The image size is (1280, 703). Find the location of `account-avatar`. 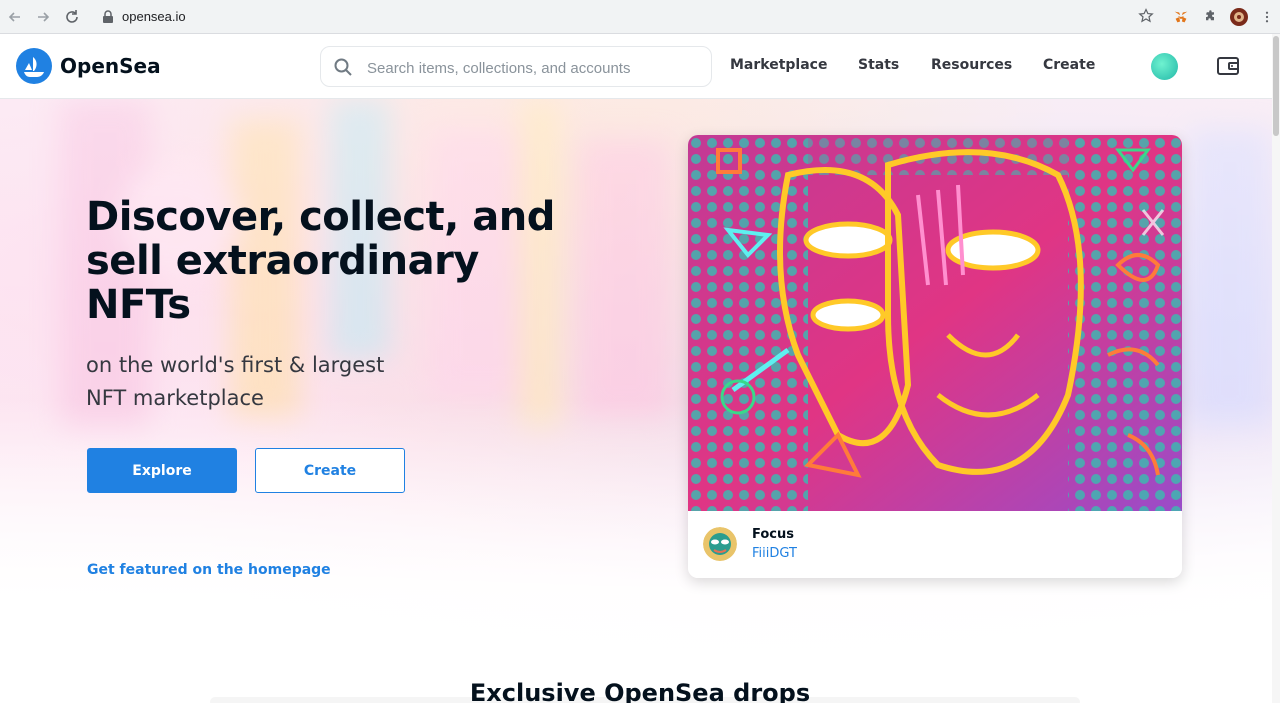

account-avatar is located at coordinates (1164, 66).